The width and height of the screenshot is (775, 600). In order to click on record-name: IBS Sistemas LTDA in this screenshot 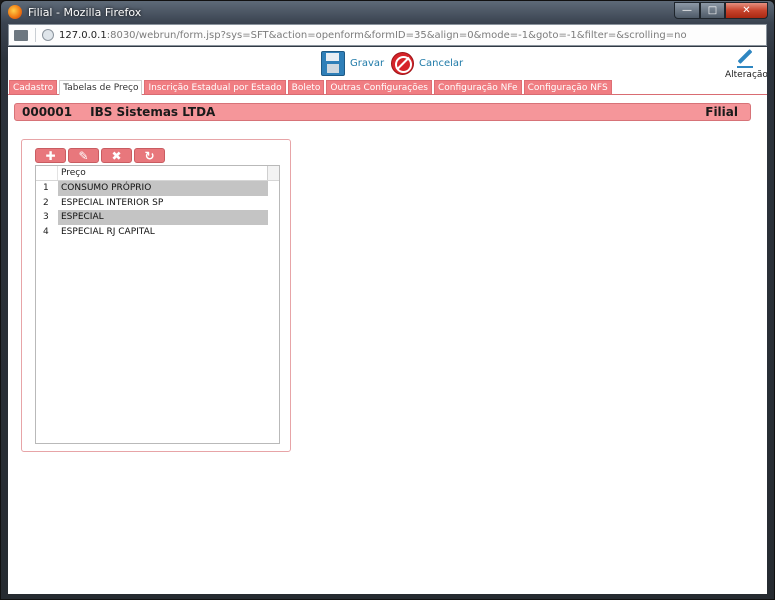, I will do `click(153, 112)`.